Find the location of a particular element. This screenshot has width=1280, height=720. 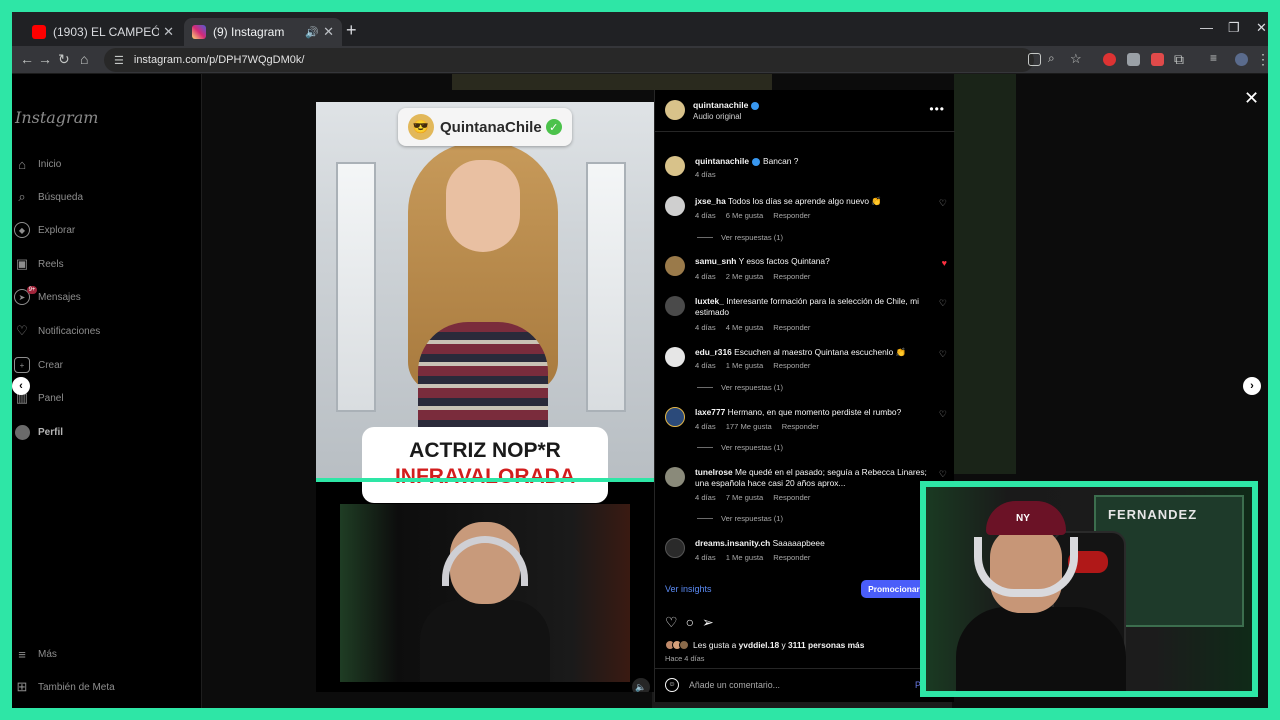

reload-icon: ↻ is located at coordinates (64, 59).